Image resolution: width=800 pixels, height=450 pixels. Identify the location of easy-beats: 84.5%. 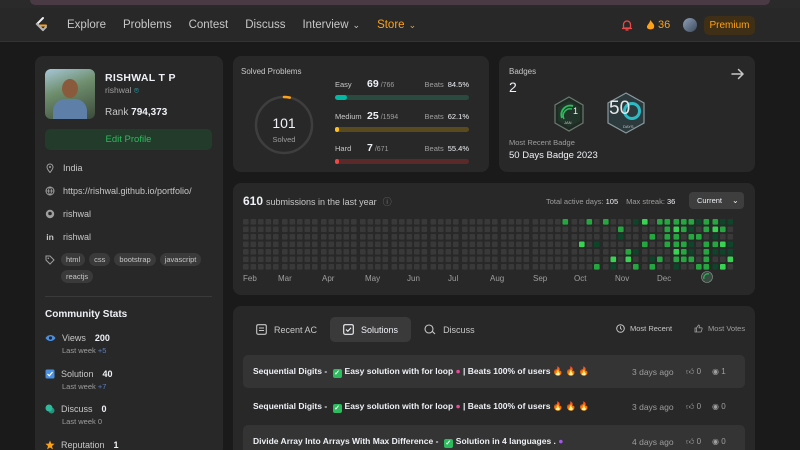
(458, 84).